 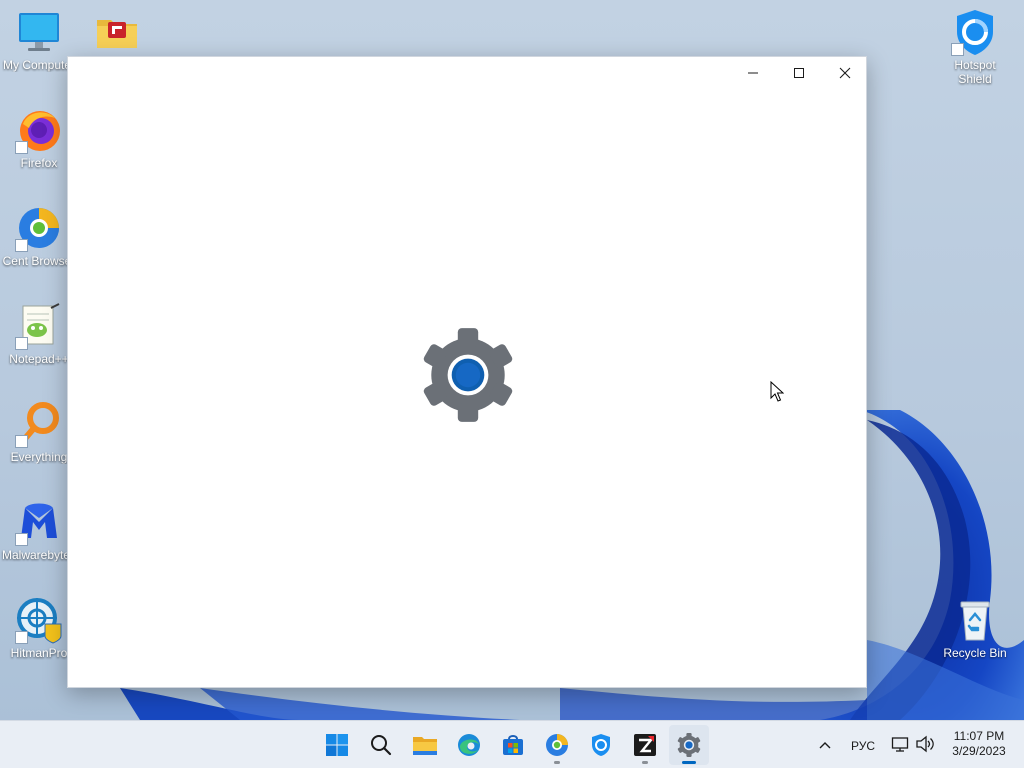 I want to click on close-icon, so click(x=845, y=73).